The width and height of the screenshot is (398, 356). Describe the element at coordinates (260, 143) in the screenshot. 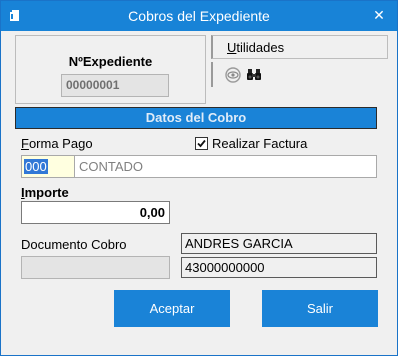

I see `realizar-factura-label: Realizar Factura` at that location.